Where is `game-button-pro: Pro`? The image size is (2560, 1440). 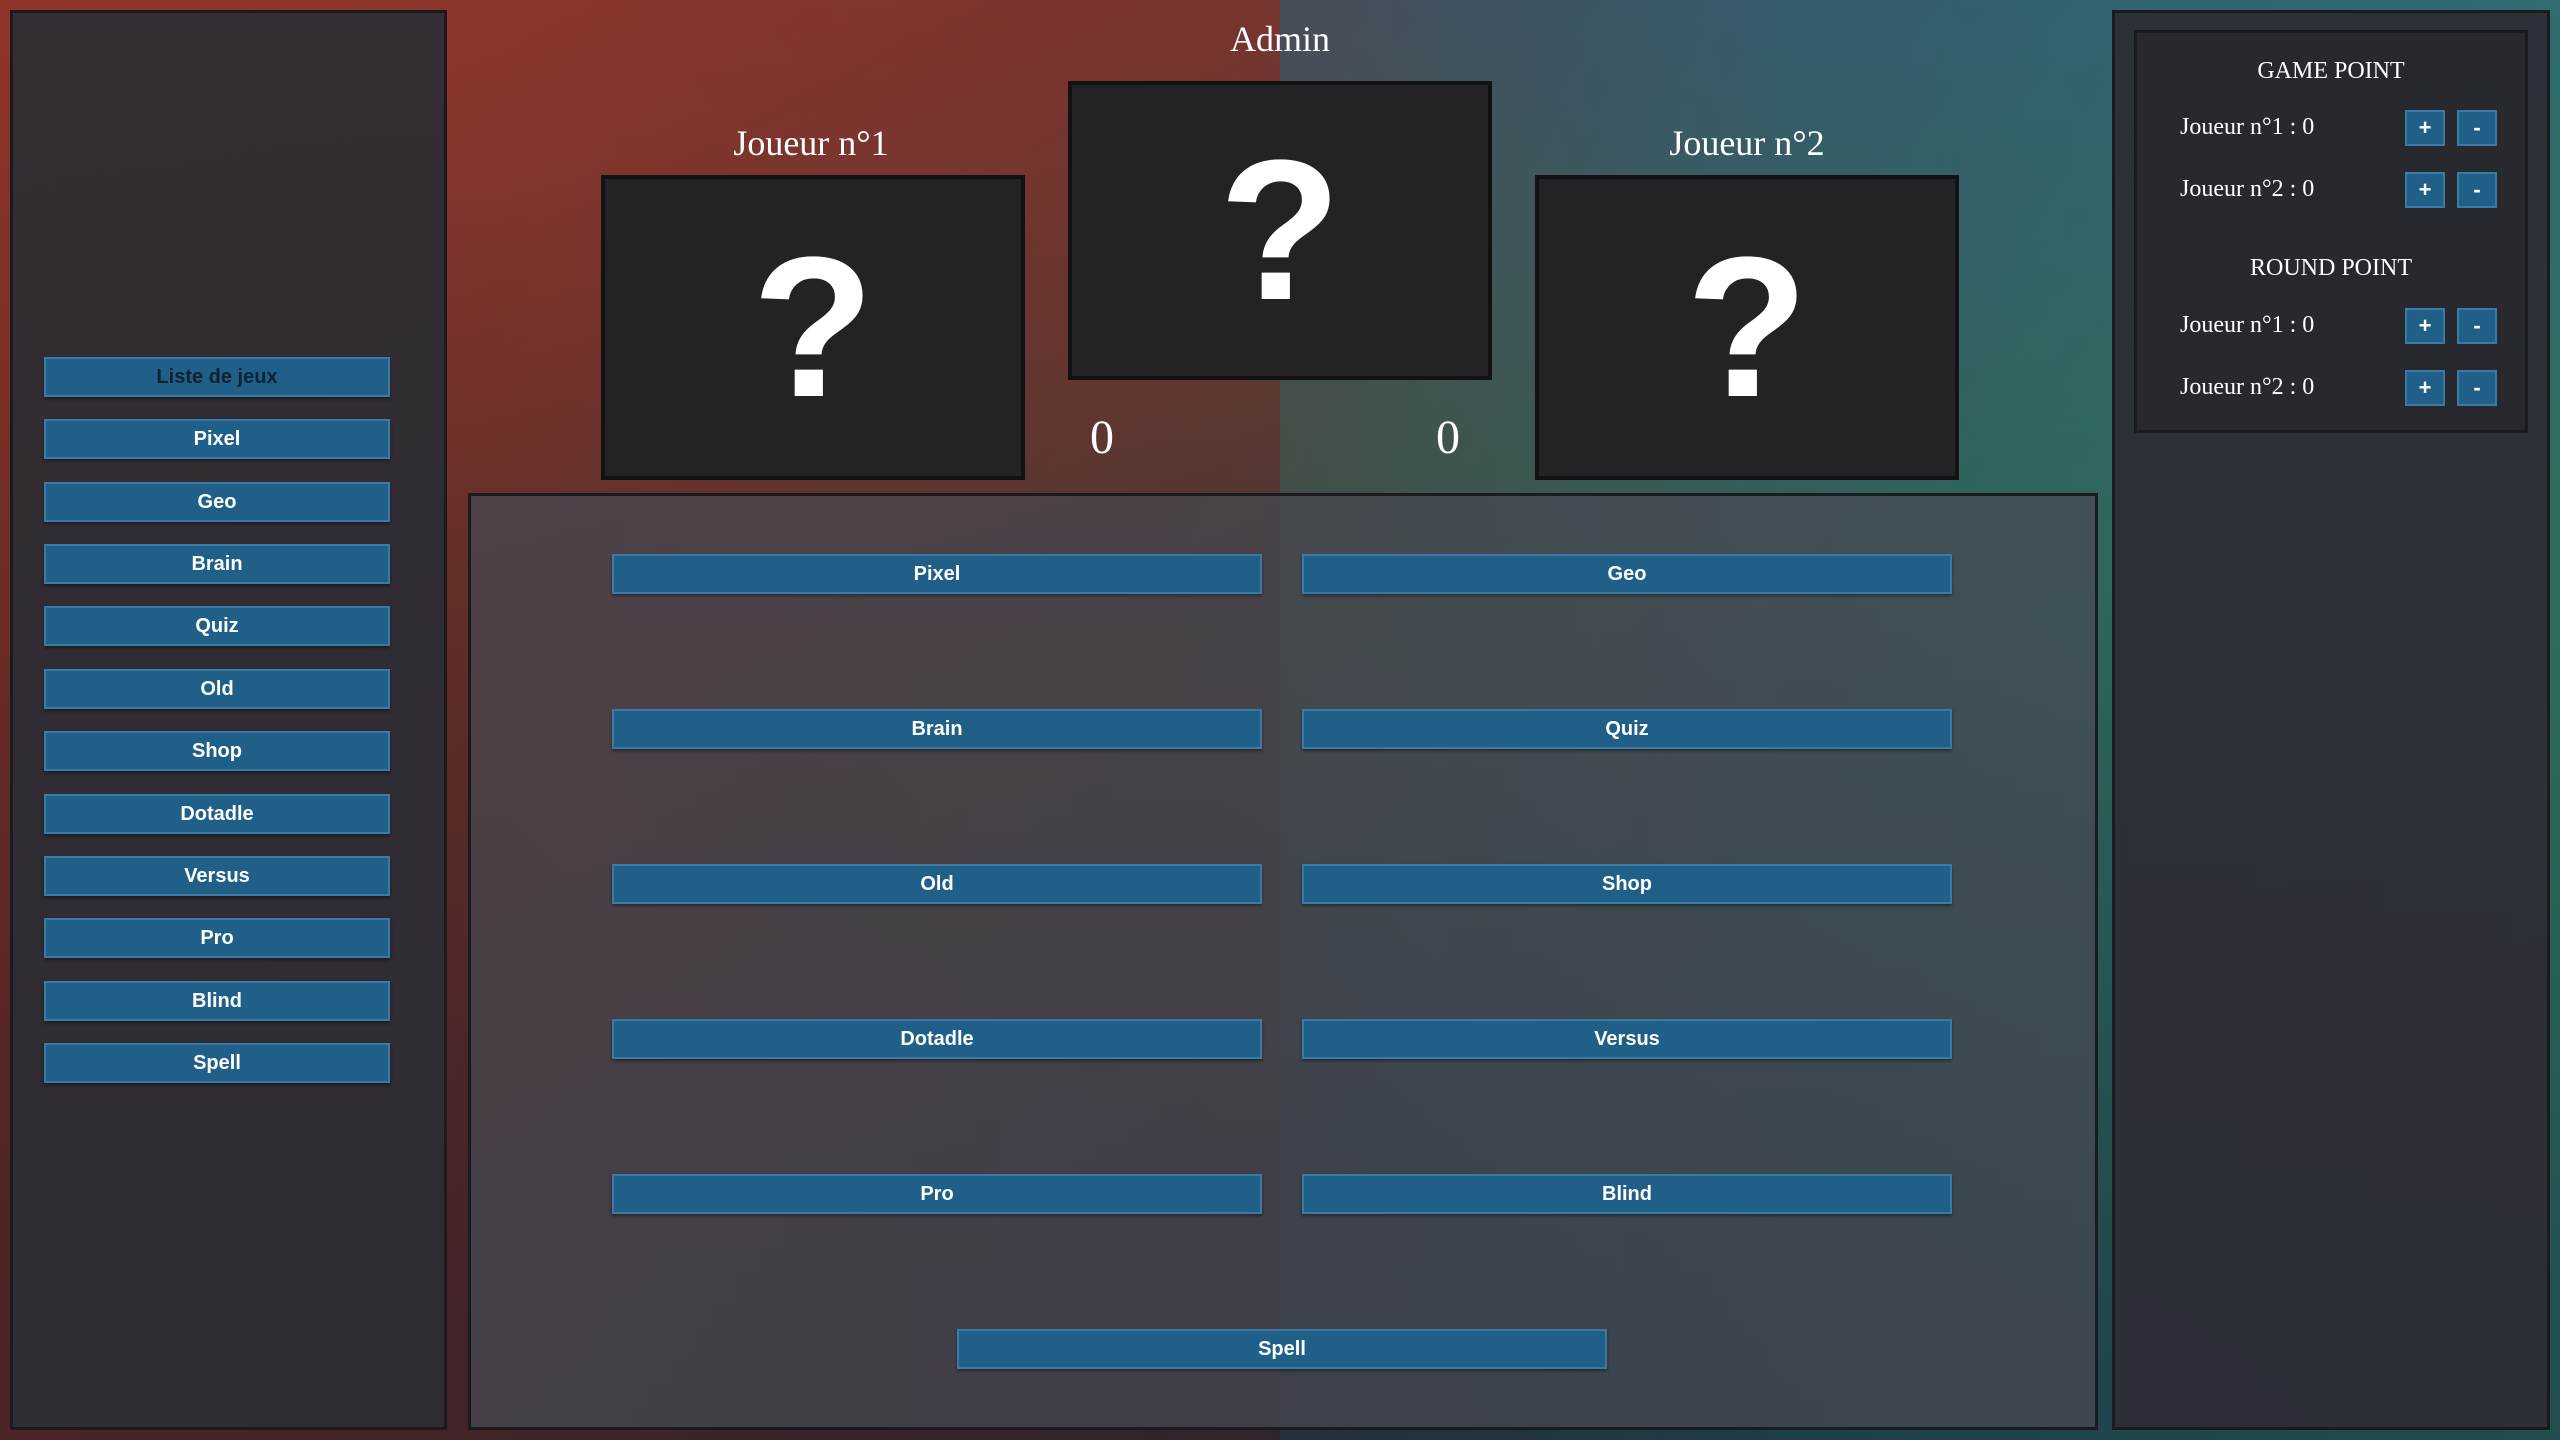 game-button-pro: Pro is located at coordinates (937, 1194).